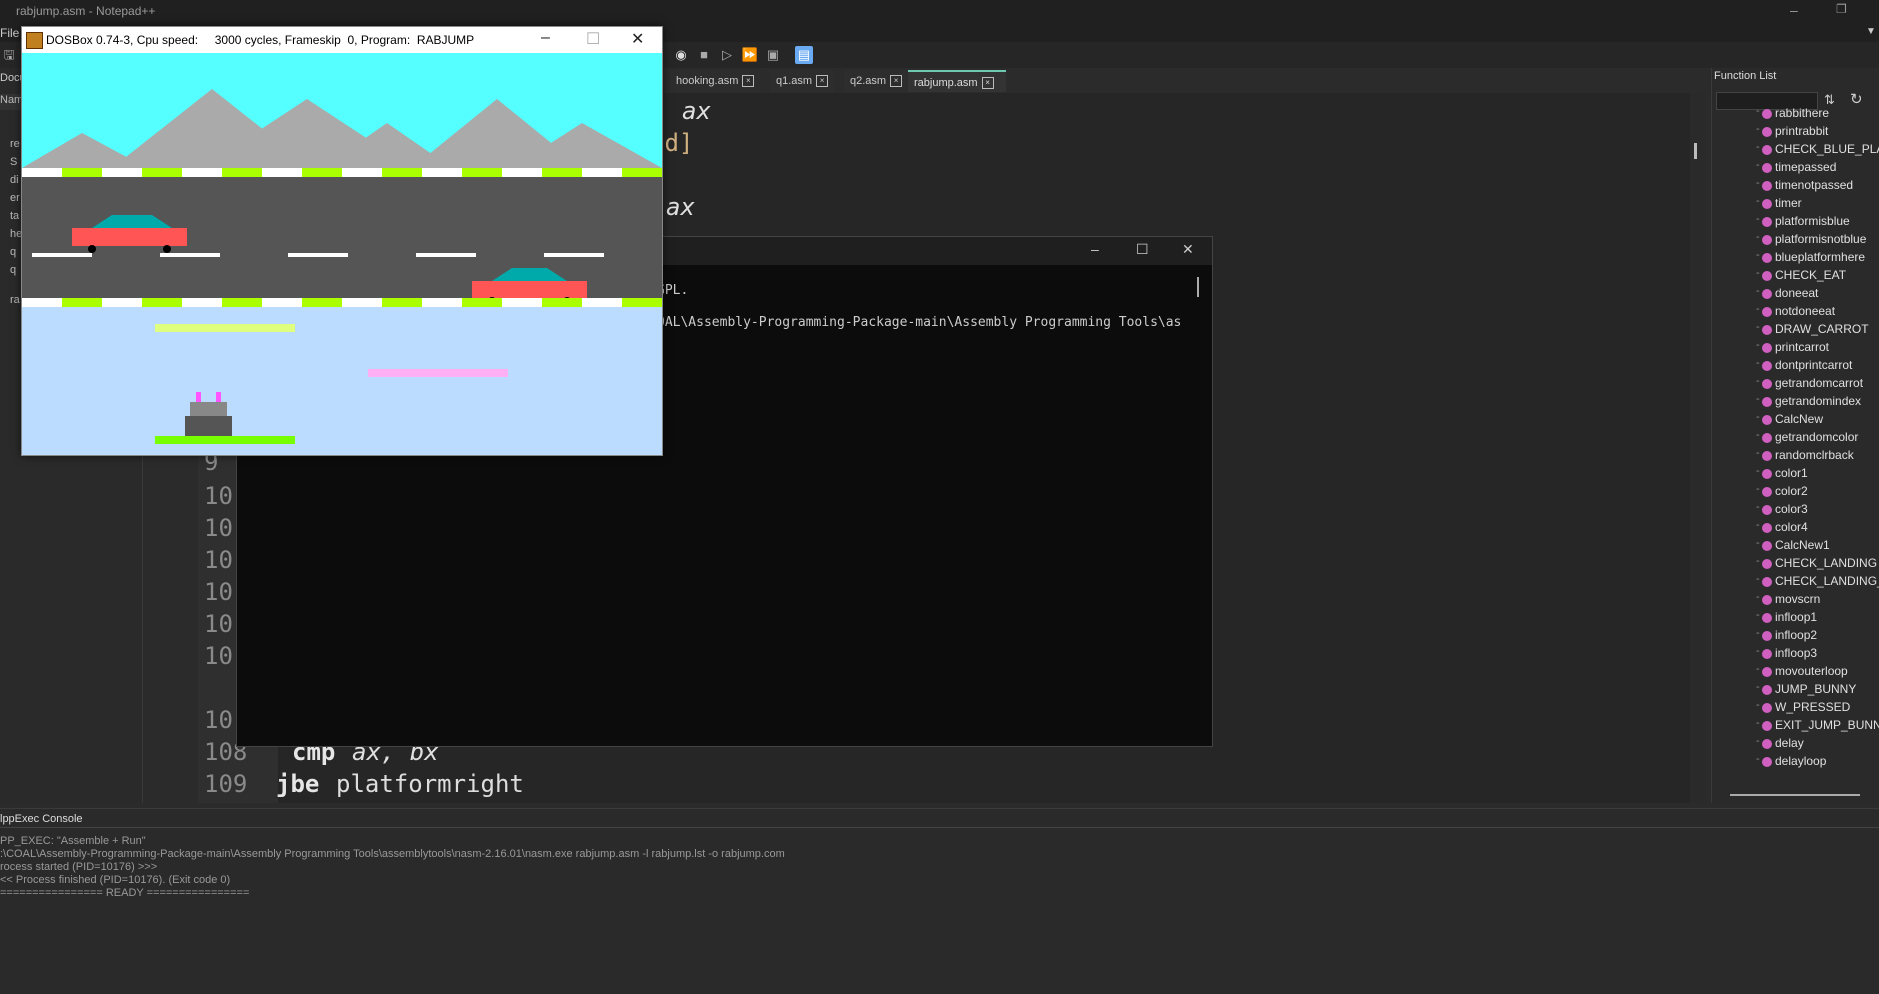 The height and width of the screenshot is (994, 1879). Describe the element at coordinates (1871, 31) in the screenshot. I see `chevron-down-icon: ▼` at that location.